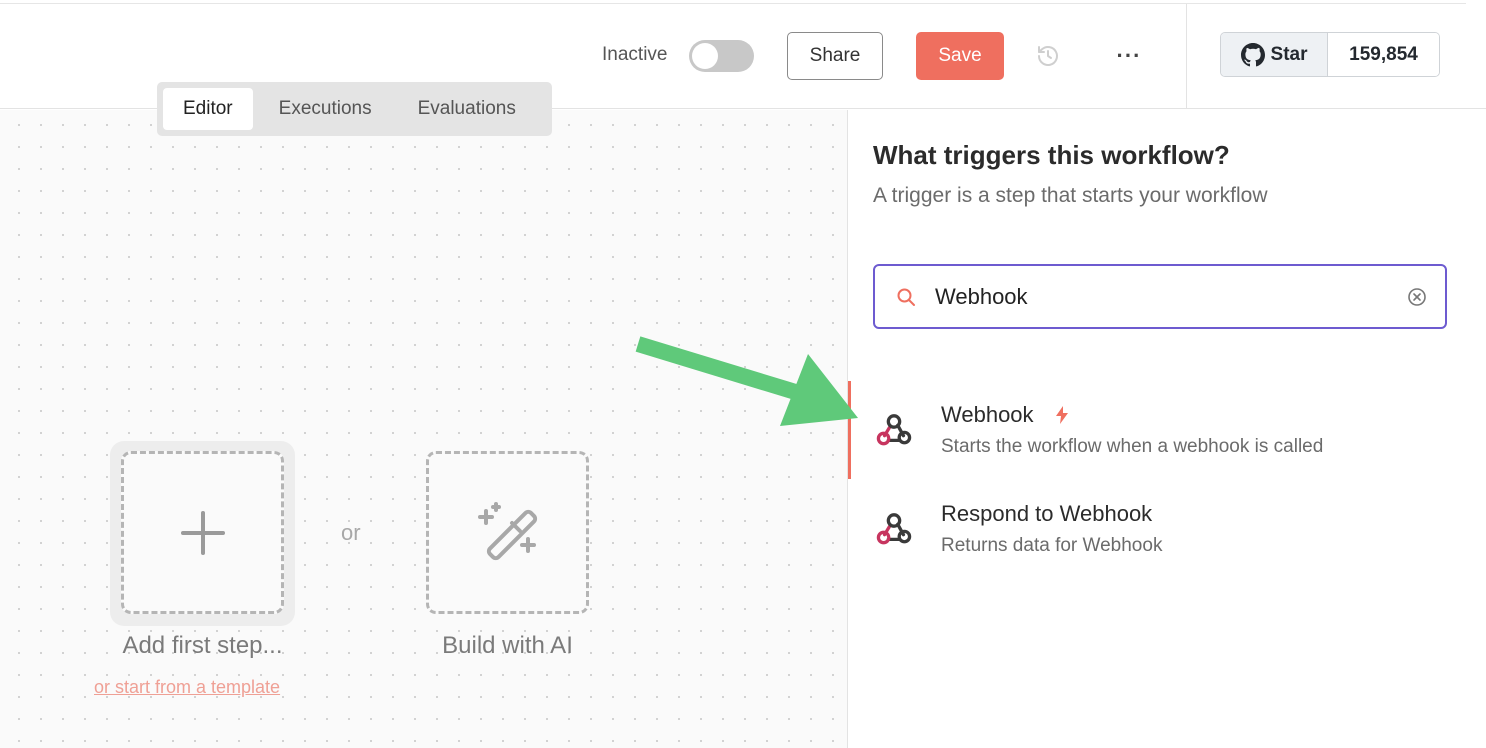 This screenshot has width=1486, height=748. I want to click on build-with-ai-label: Build with AI, so click(507, 645).